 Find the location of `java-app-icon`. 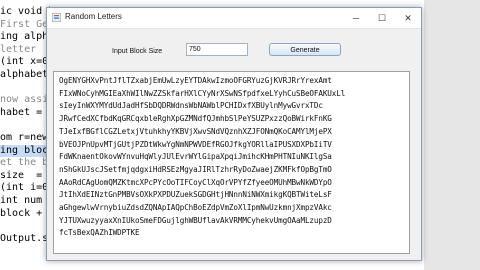

java-app-icon is located at coordinates (56, 17).